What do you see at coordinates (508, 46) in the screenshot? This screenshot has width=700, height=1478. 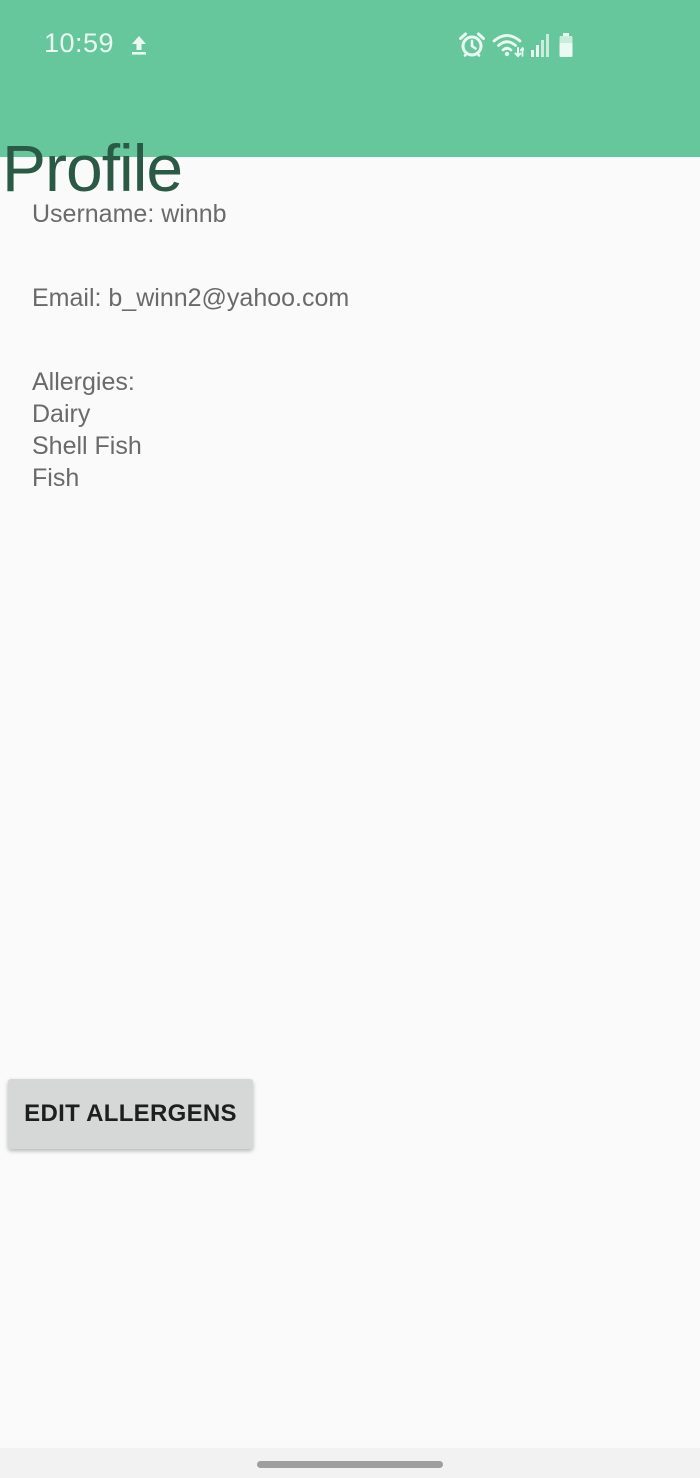 I see `wifi-icon` at bounding box center [508, 46].